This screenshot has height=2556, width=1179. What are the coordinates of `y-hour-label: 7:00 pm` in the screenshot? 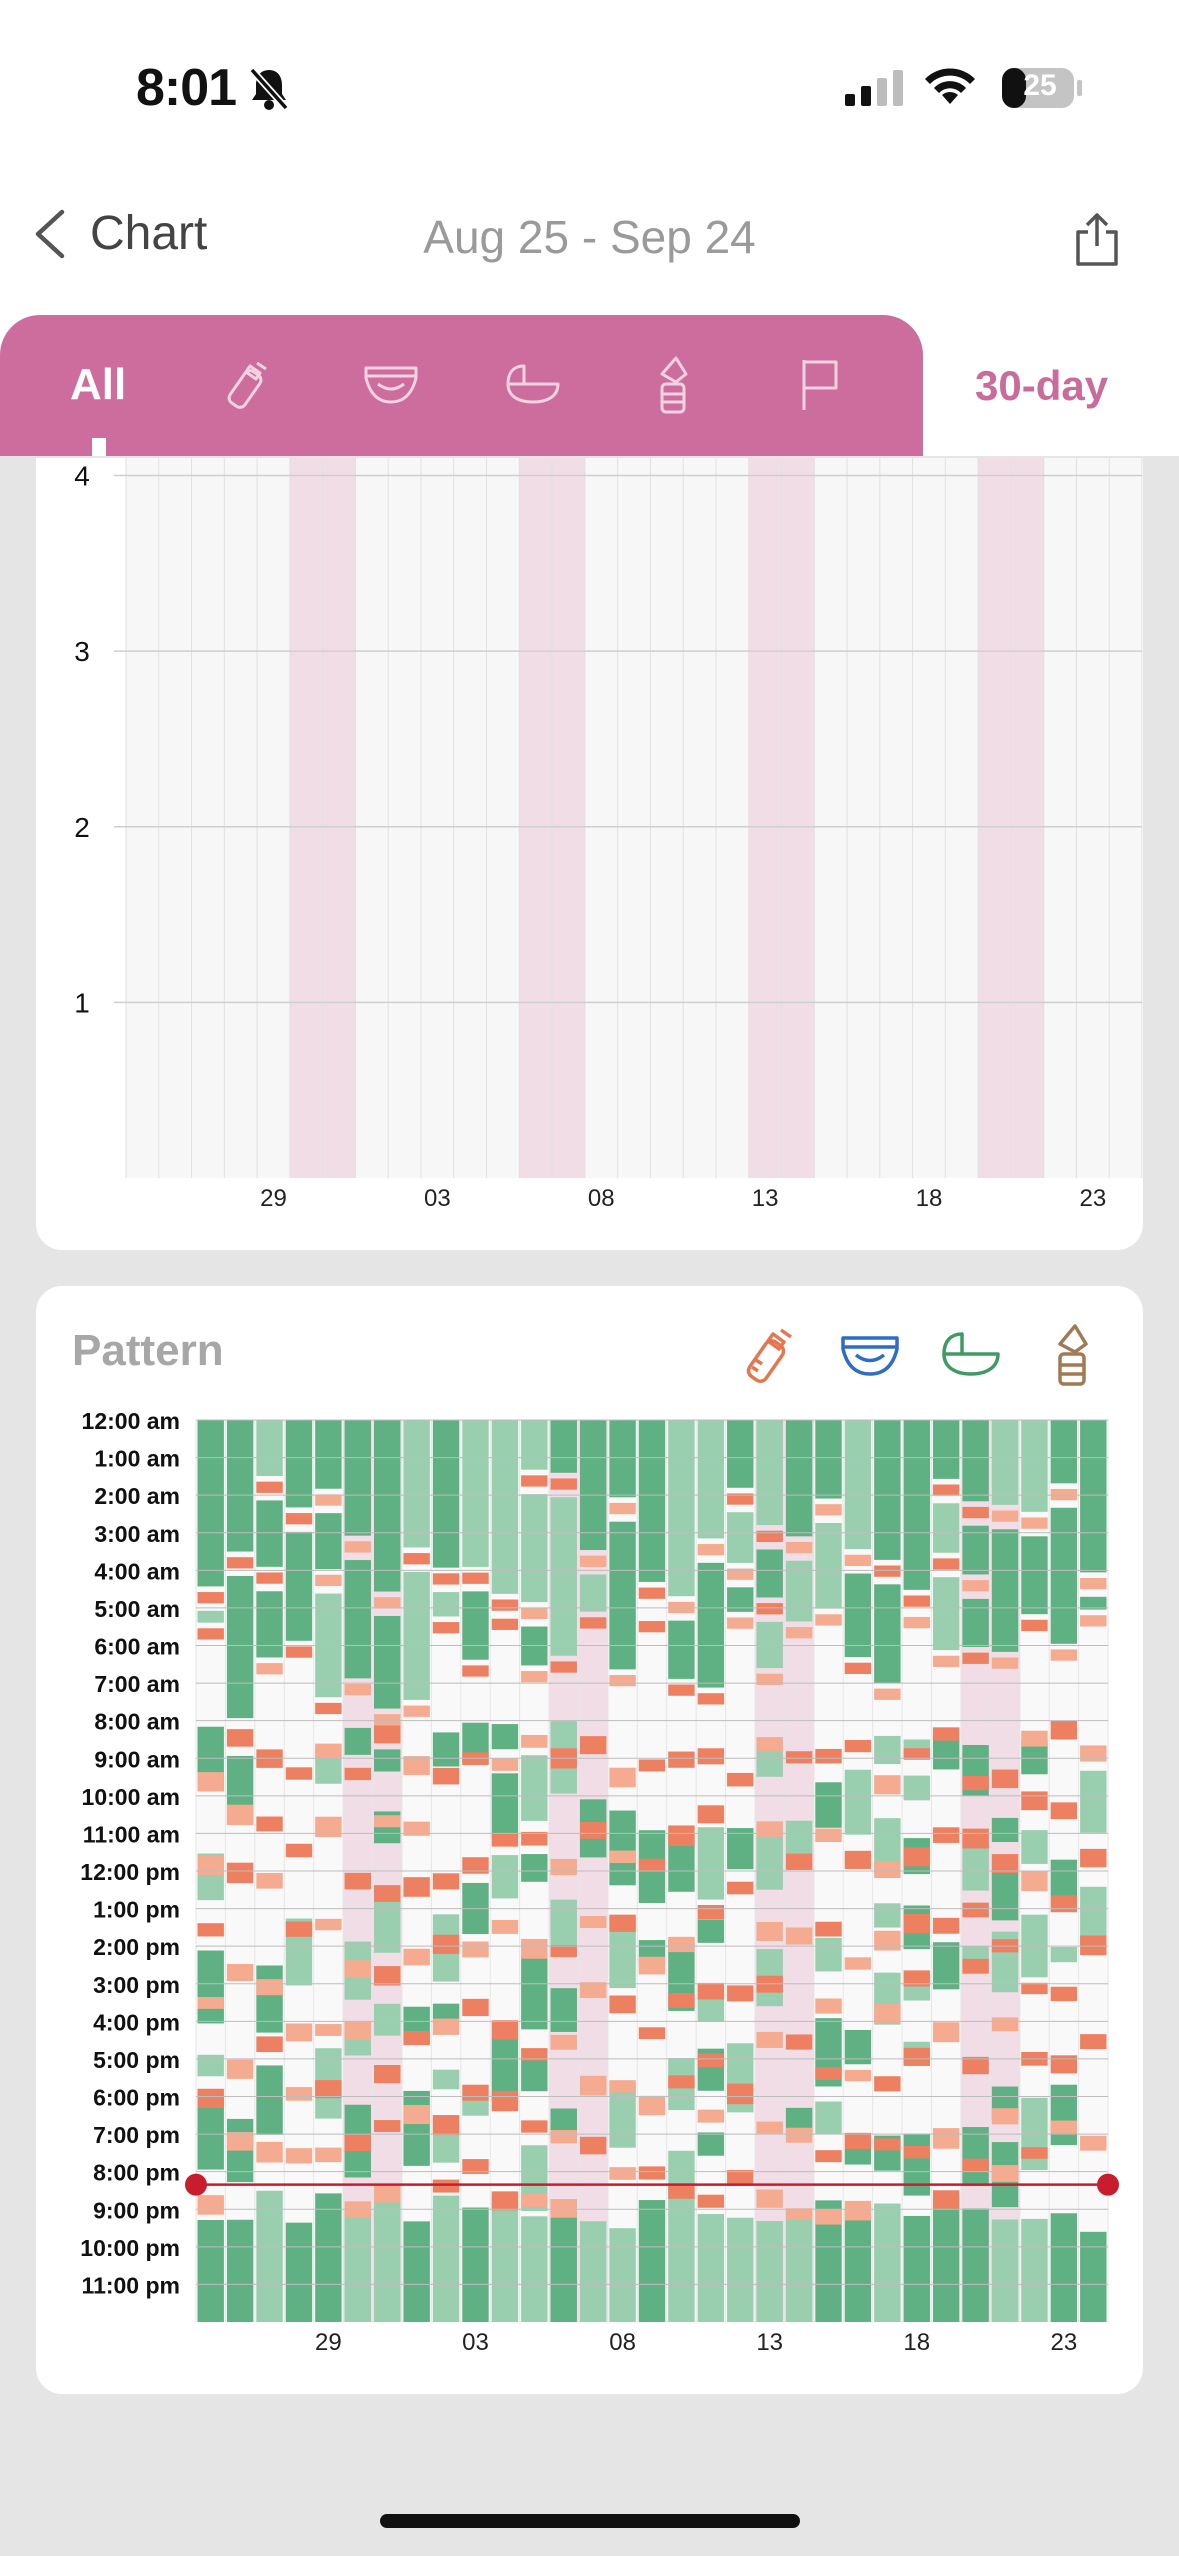 It's located at (136, 2135).